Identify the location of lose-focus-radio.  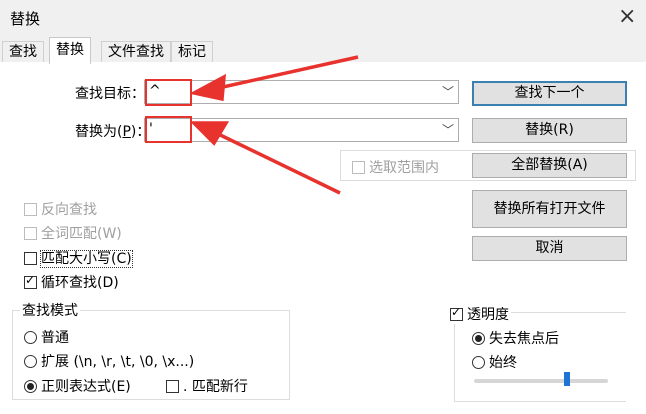
(478, 338).